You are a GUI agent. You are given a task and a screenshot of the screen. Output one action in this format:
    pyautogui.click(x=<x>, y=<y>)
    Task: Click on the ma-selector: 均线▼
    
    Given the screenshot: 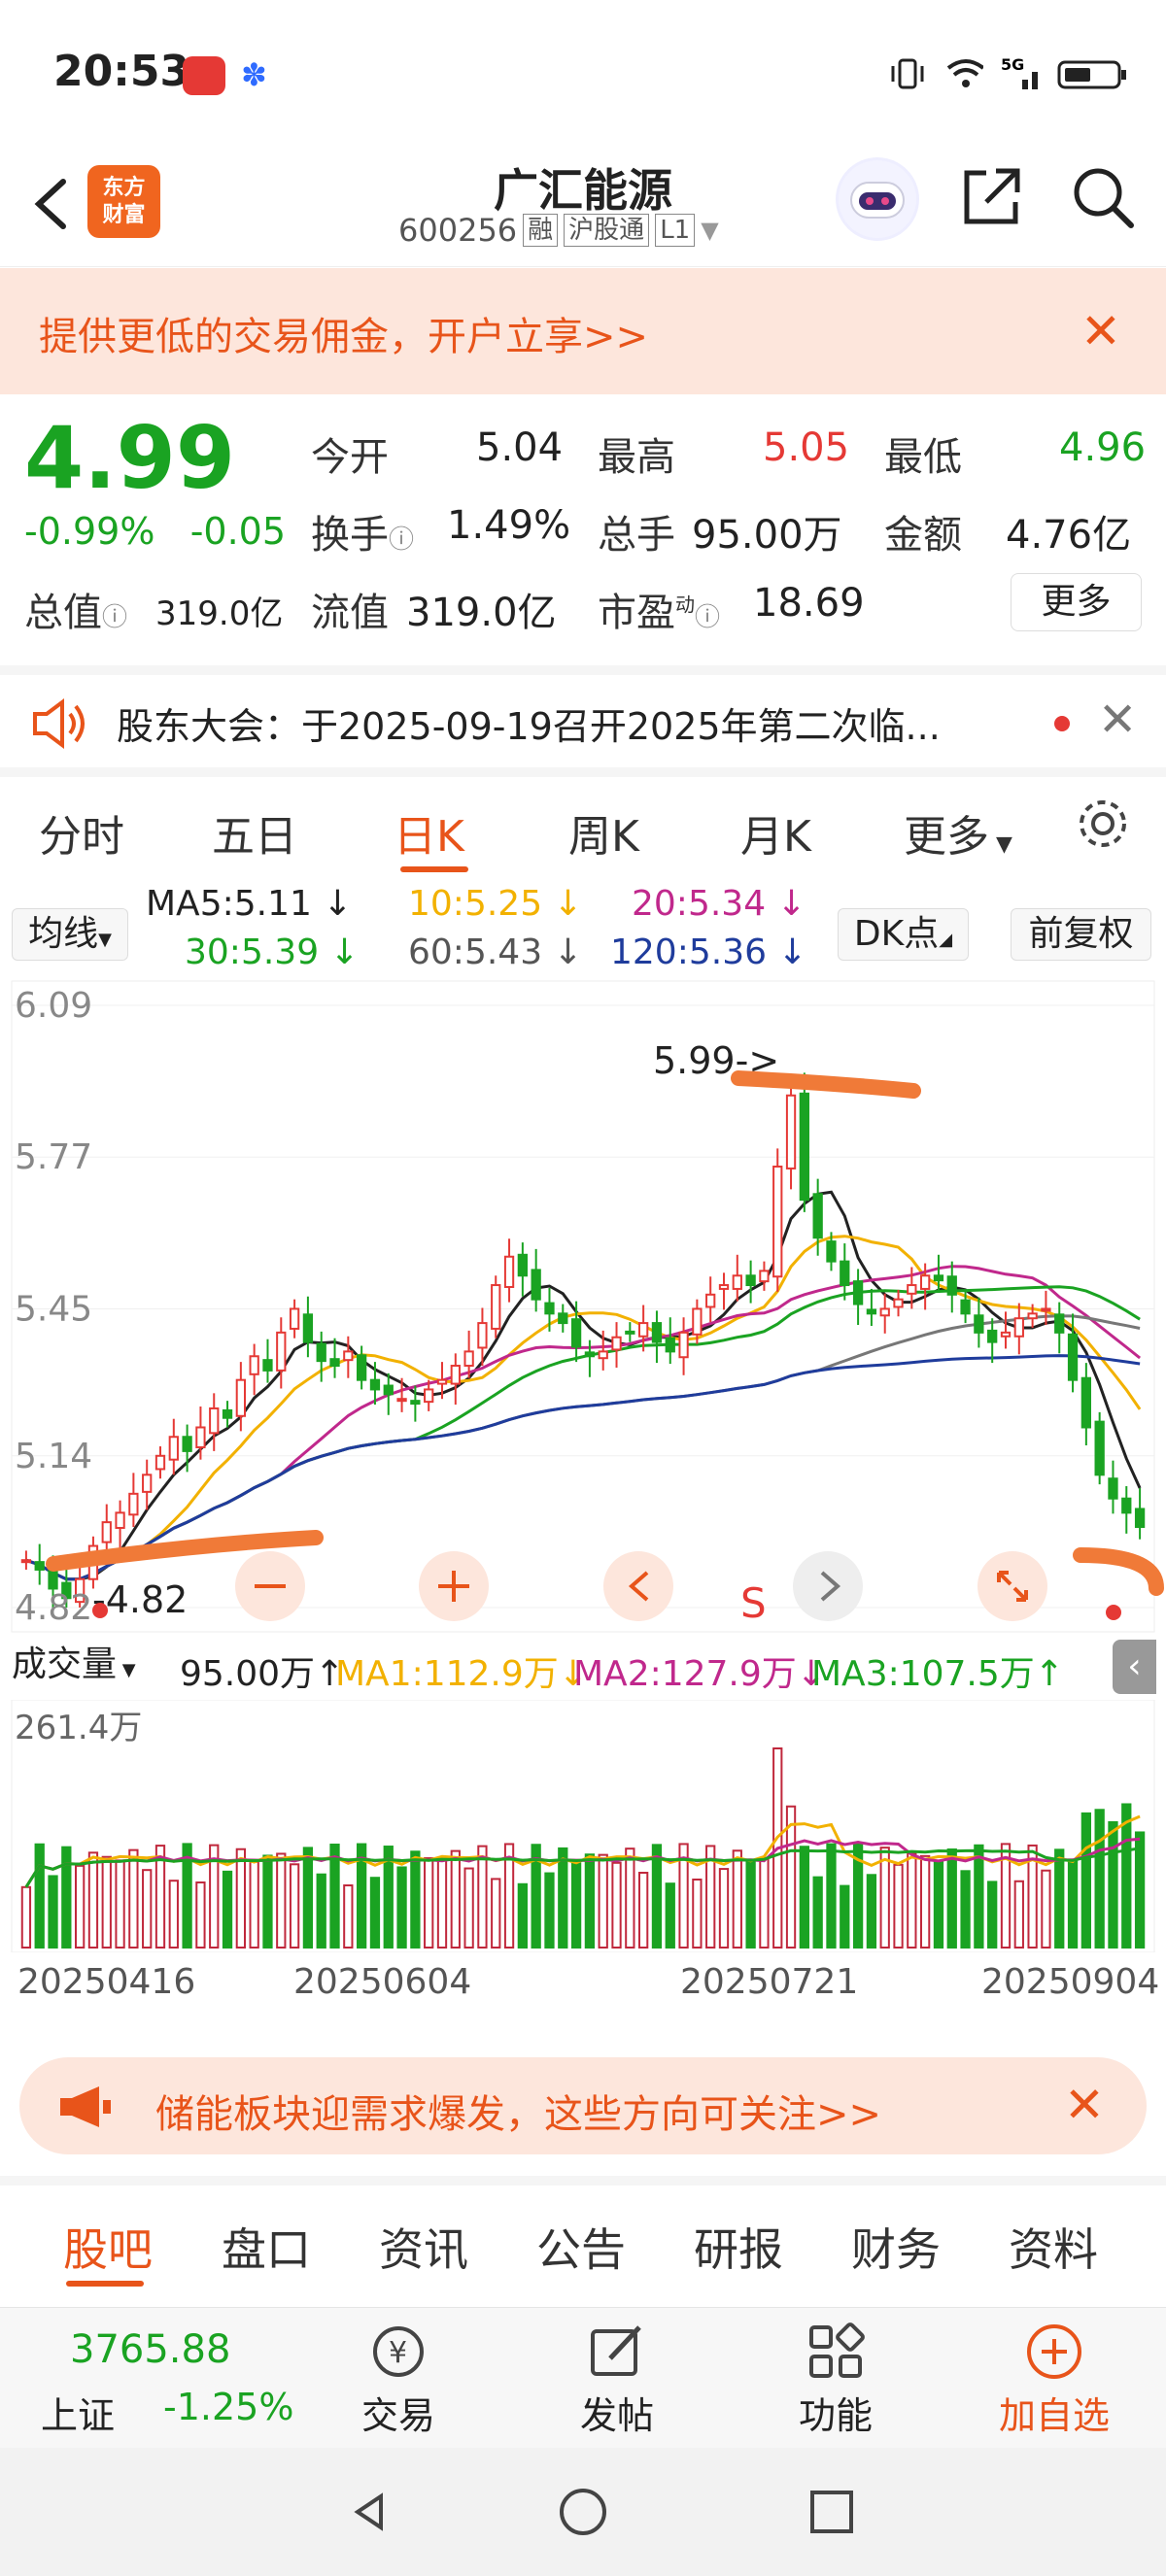 What is the action you would take?
    pyautogui.click(x=70, y=934)
    